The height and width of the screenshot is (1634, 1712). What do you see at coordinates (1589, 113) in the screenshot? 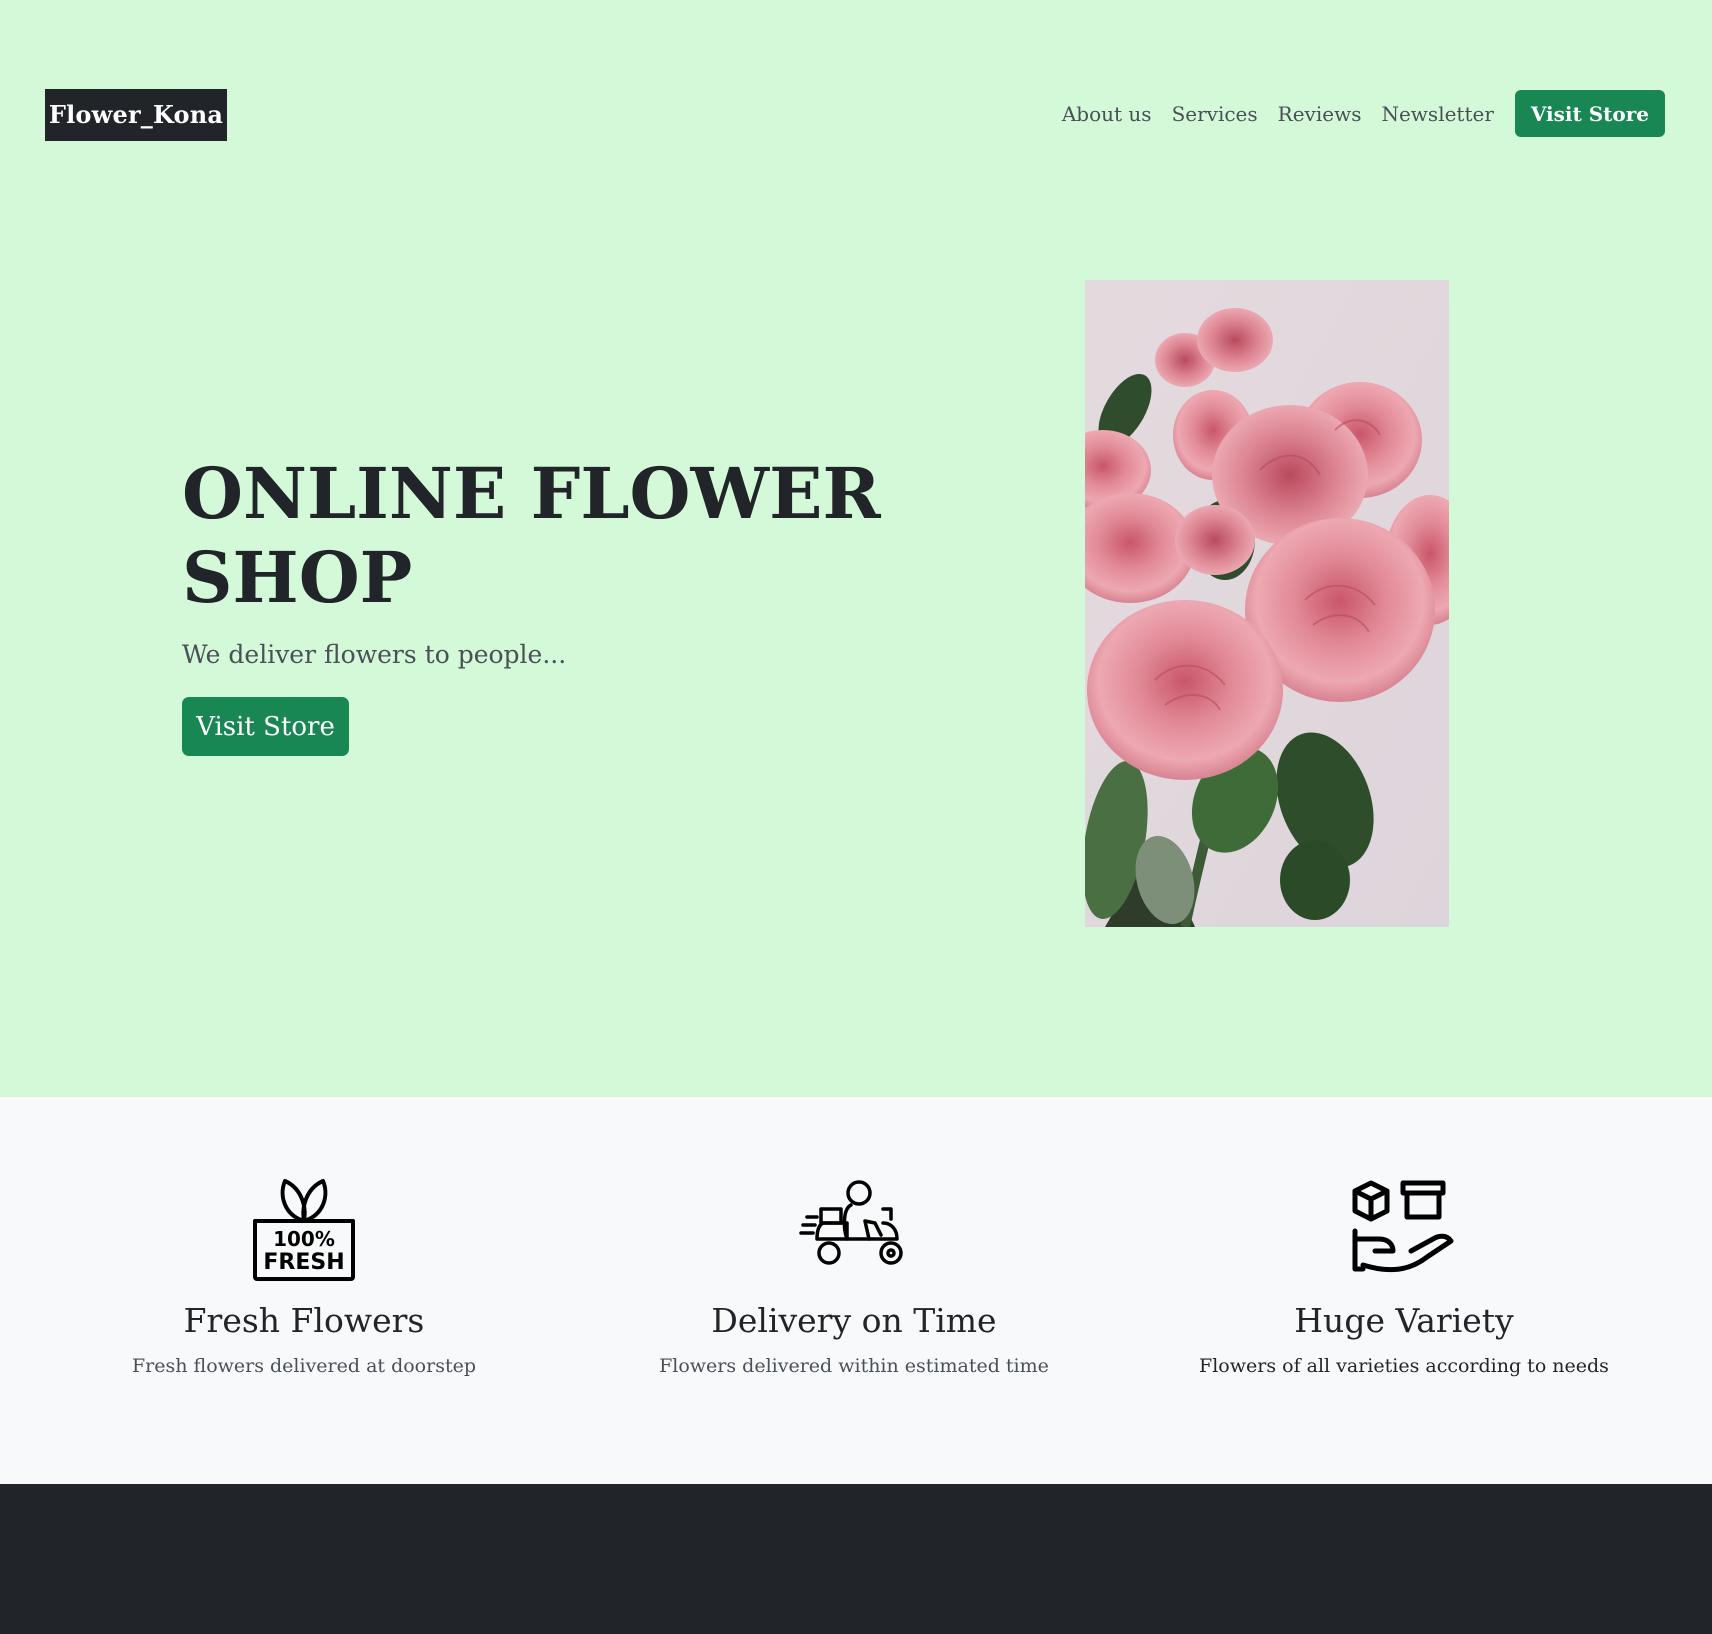
I see `nav-visit-store-button: Visit Store` at bounding box center [1589, 113].